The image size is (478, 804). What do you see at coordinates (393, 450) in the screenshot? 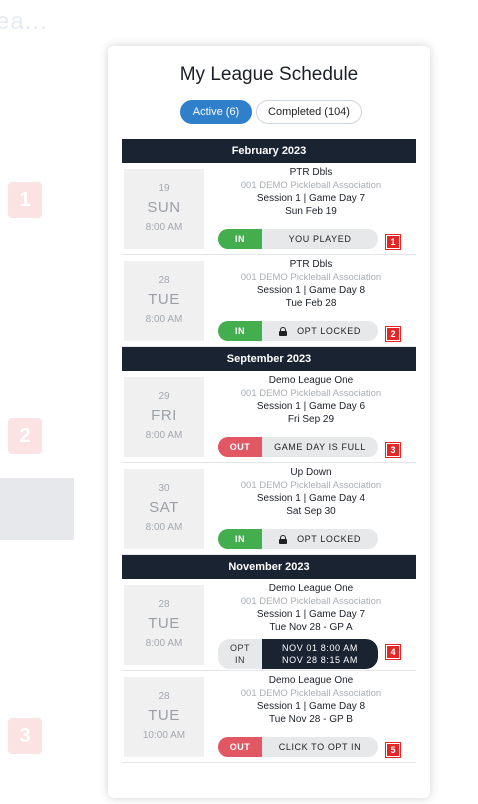
I see `step-badge: 3` at bounding box center [393, 450].